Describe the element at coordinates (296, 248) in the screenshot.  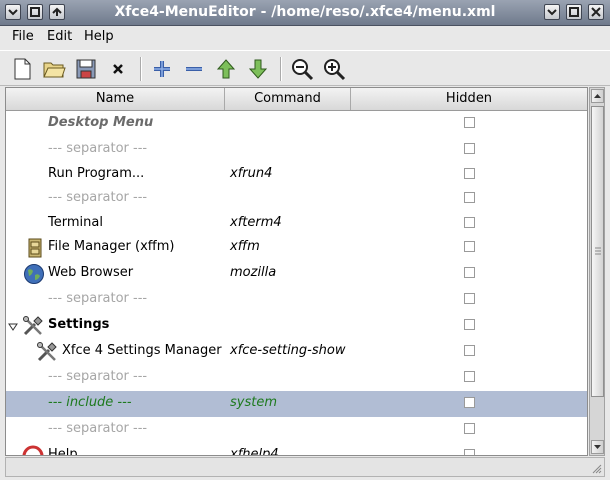
I see `tree-row-file-manager: File Manager (xffm) xffm` at that location.